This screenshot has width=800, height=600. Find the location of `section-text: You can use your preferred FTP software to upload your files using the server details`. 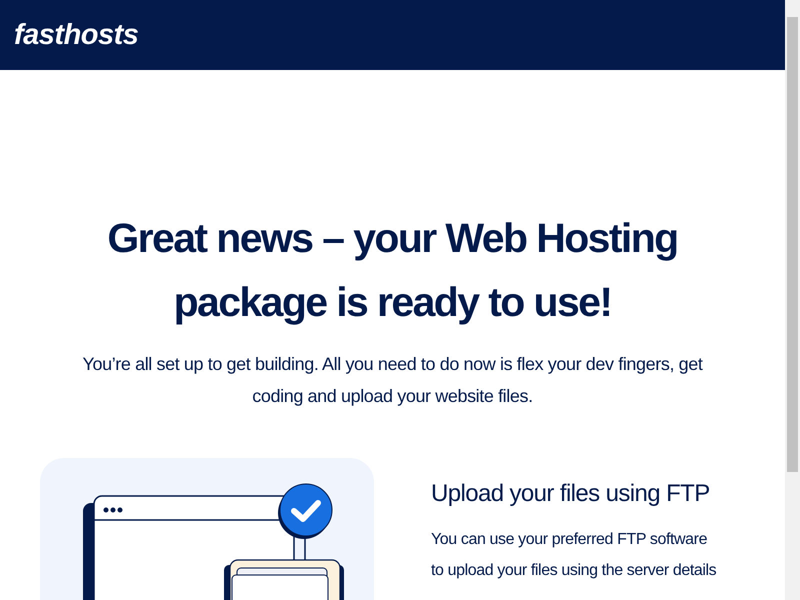

section-text: You can use your preferred FTP software to upload your files using the server details is located at coordinates (574, 555).